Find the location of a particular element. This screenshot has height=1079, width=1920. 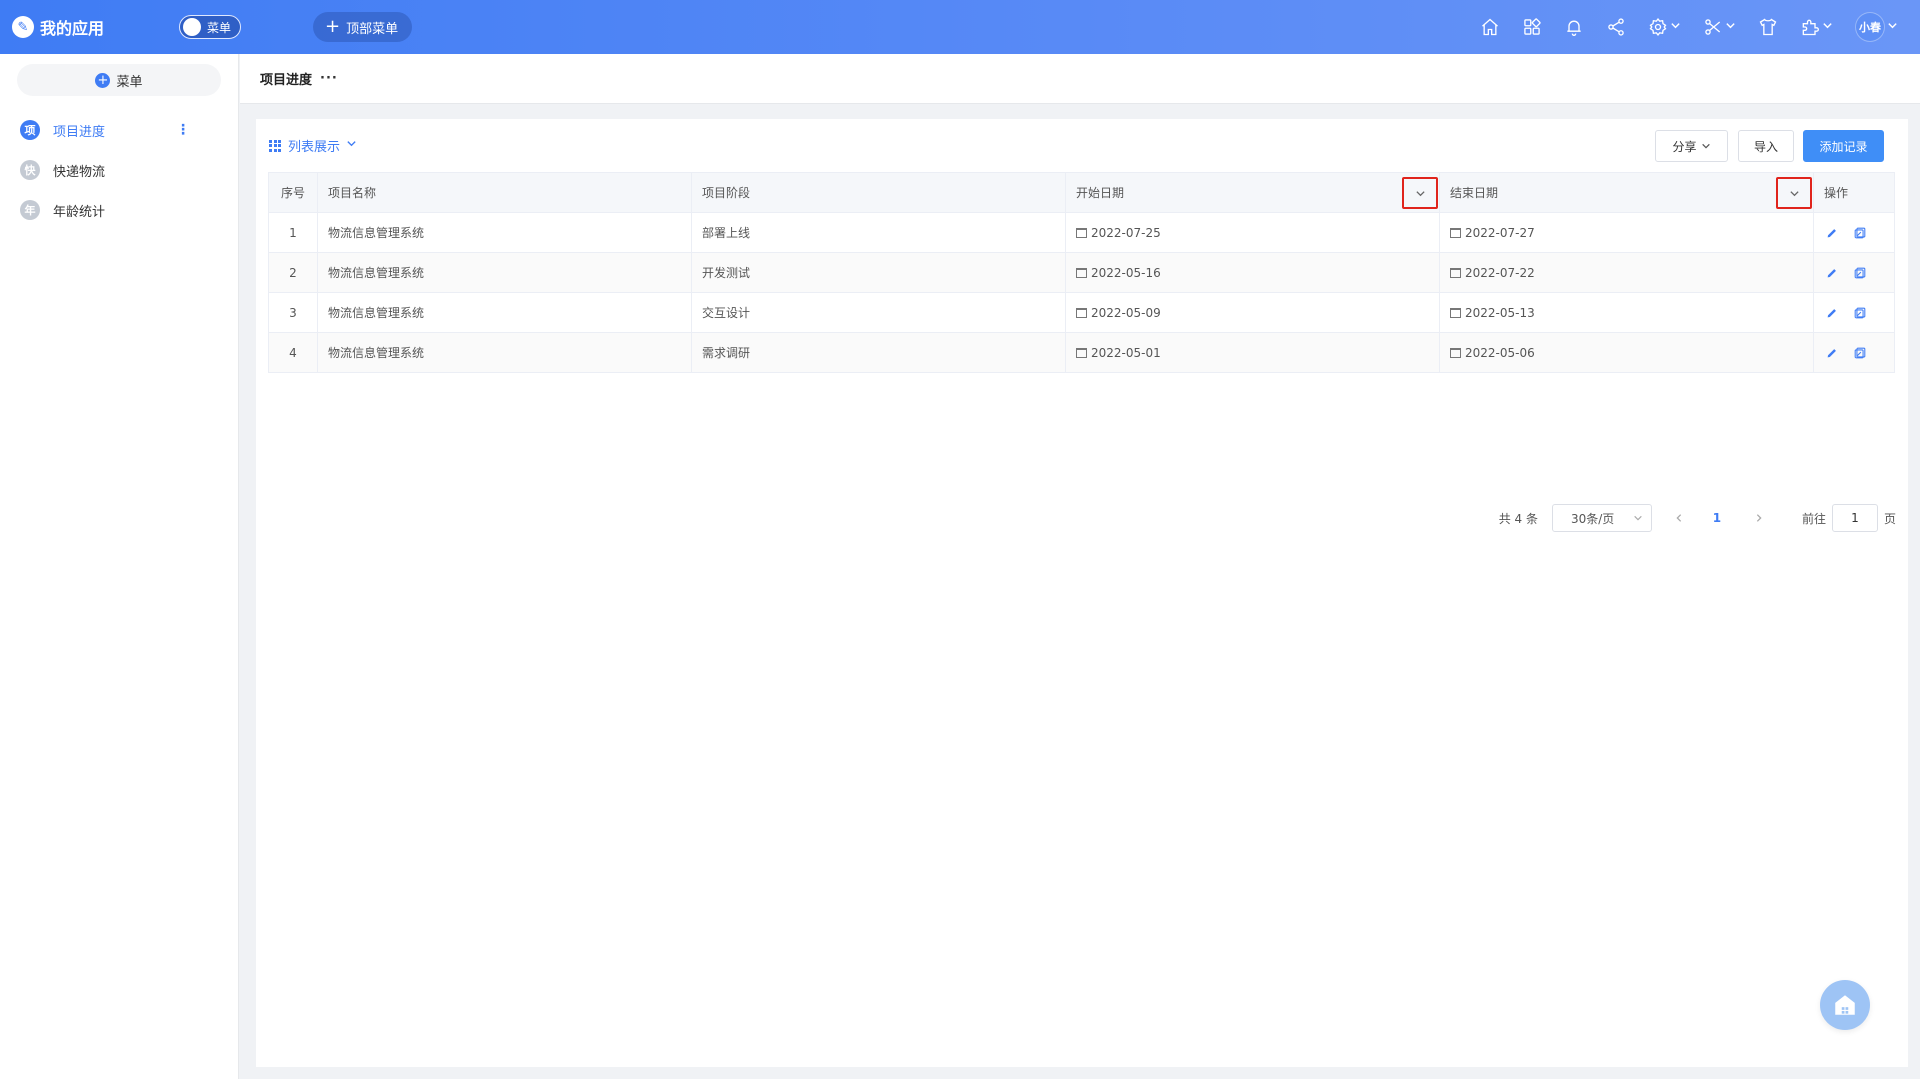

sidebar-item-project-progress: 项 项目进度 ⋮ is located at coordinates (119, 130).